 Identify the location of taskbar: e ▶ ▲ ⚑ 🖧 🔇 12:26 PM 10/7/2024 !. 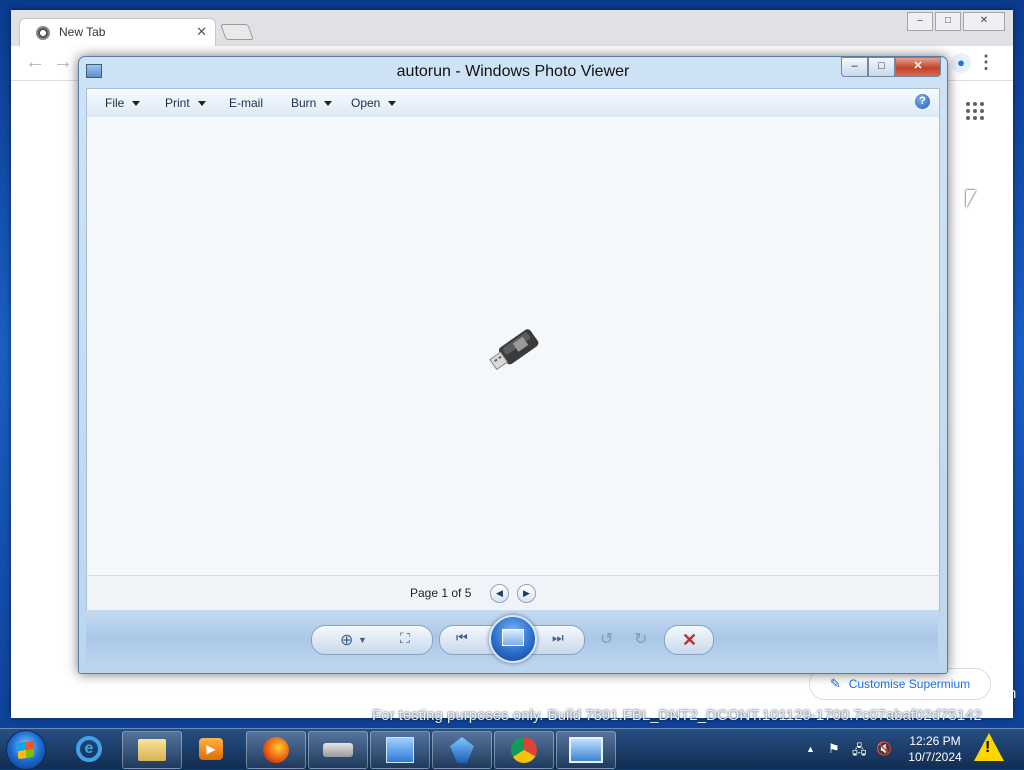
(512, 749).